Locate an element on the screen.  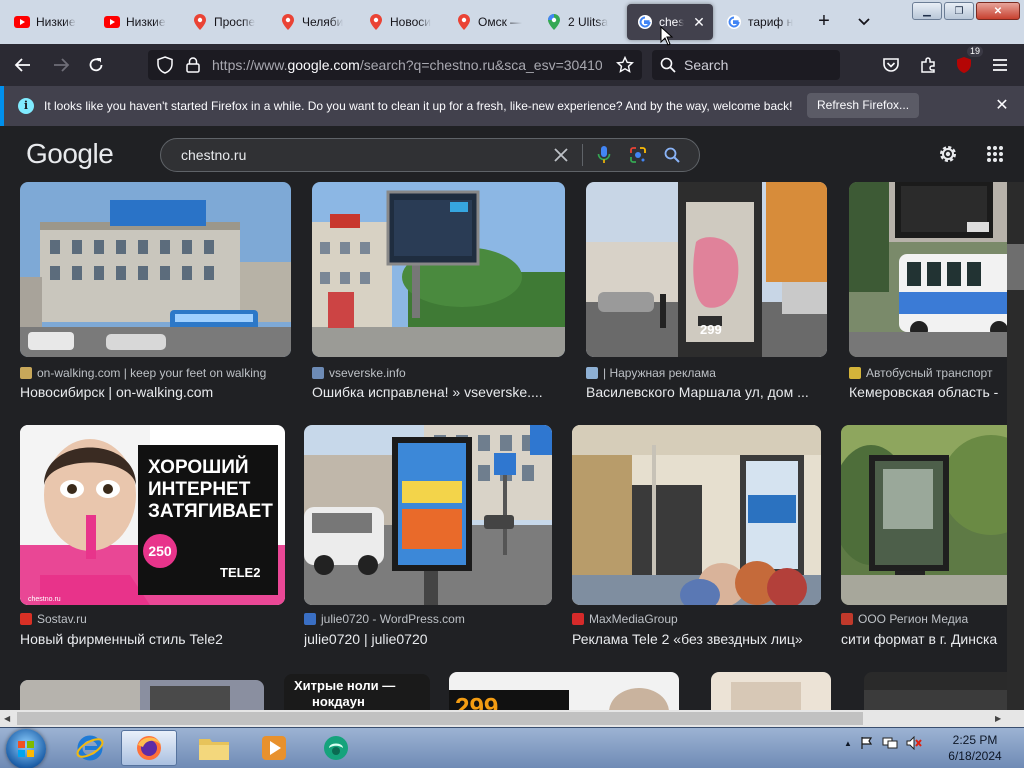
tele2-headline-3: ЗАТЯГИВАЕТ is located at coordinates (210, 511).